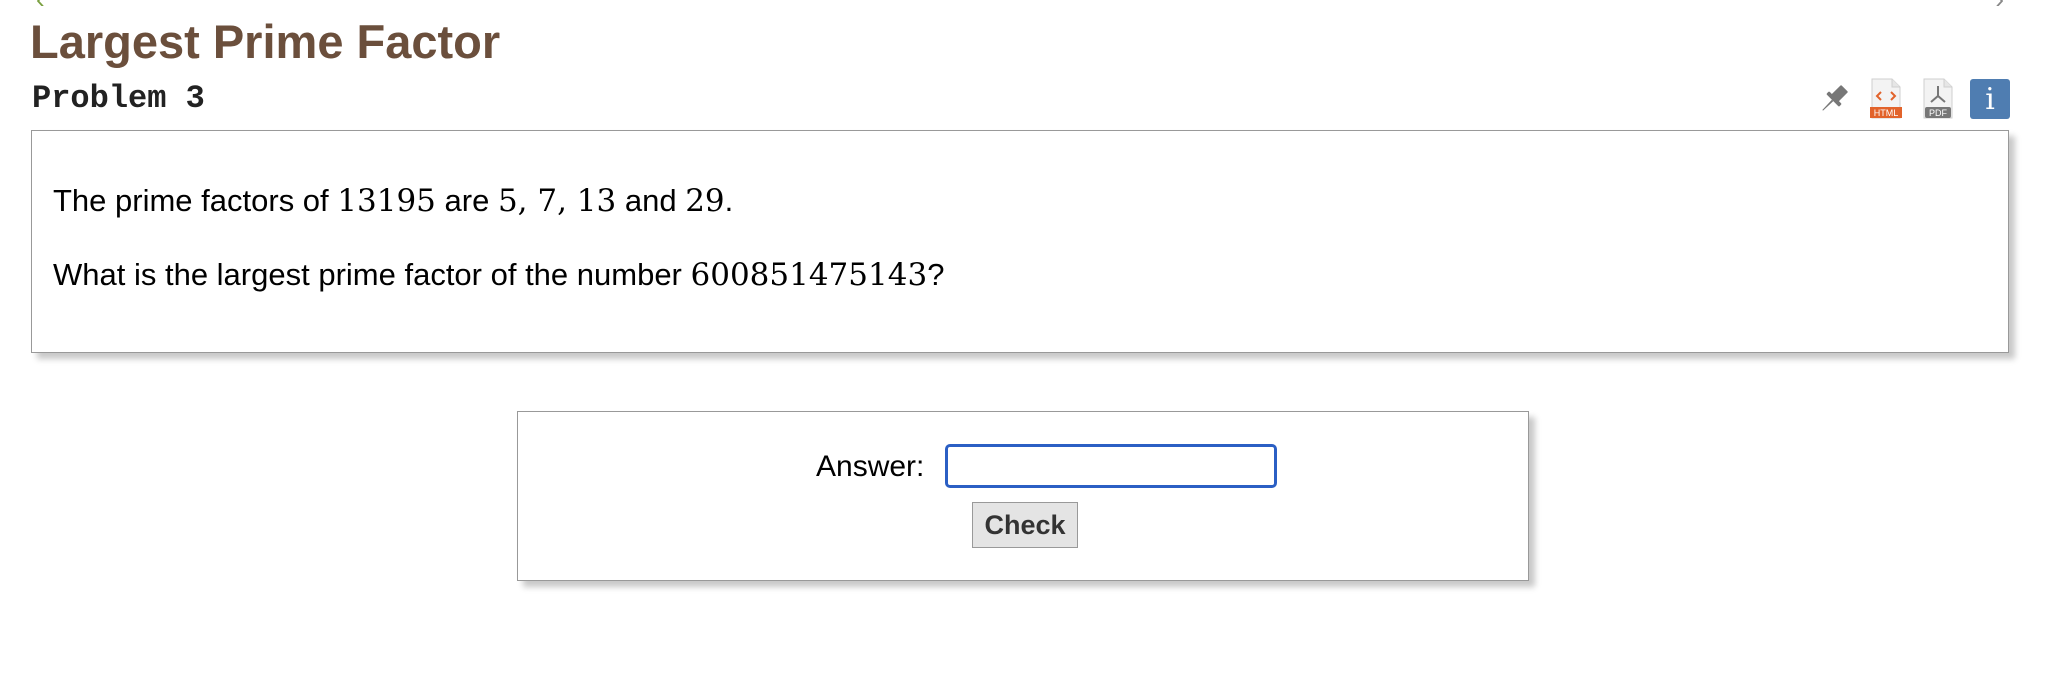  Describe the element at coordinates (936, 274) in the screenshot. I see `line2-end: ?` at that location.